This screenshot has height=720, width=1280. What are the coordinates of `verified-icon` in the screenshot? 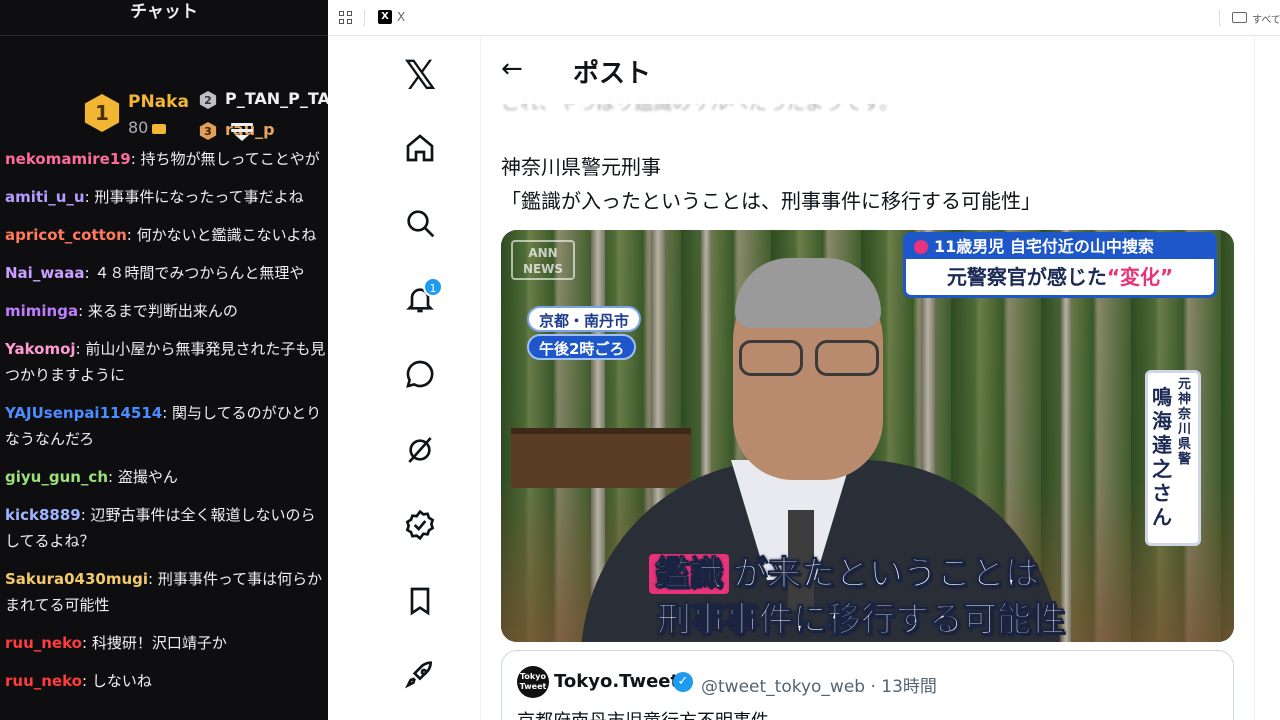 It's located at (422, 527).